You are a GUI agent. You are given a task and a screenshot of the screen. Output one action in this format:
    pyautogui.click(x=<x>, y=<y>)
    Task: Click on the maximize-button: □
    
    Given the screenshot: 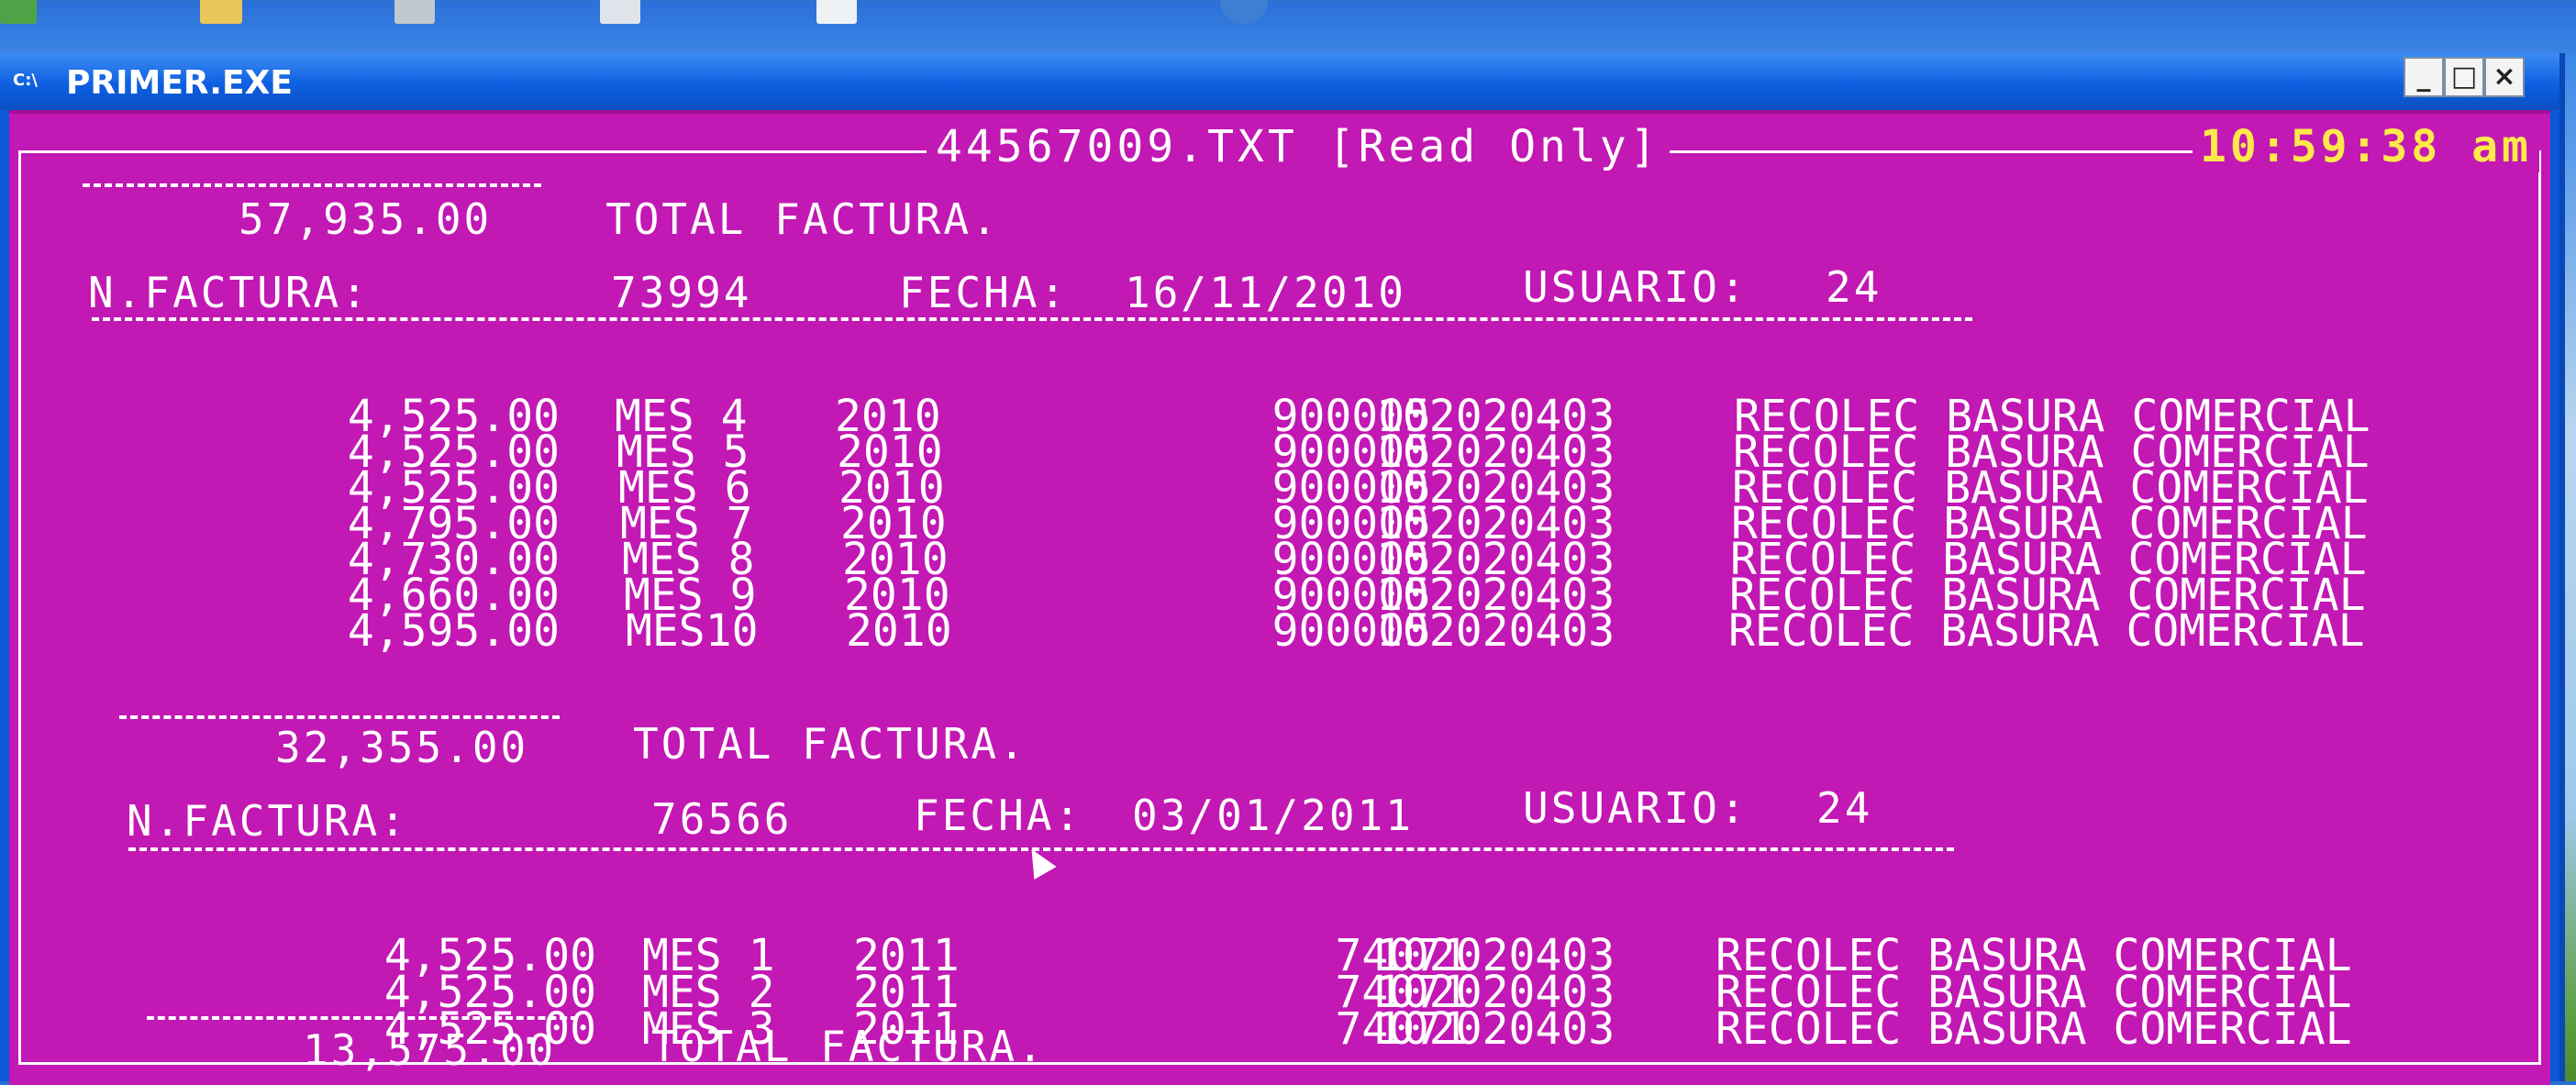 What is the action you would take?
    pyautogui.click(x=2464, y=77)
    